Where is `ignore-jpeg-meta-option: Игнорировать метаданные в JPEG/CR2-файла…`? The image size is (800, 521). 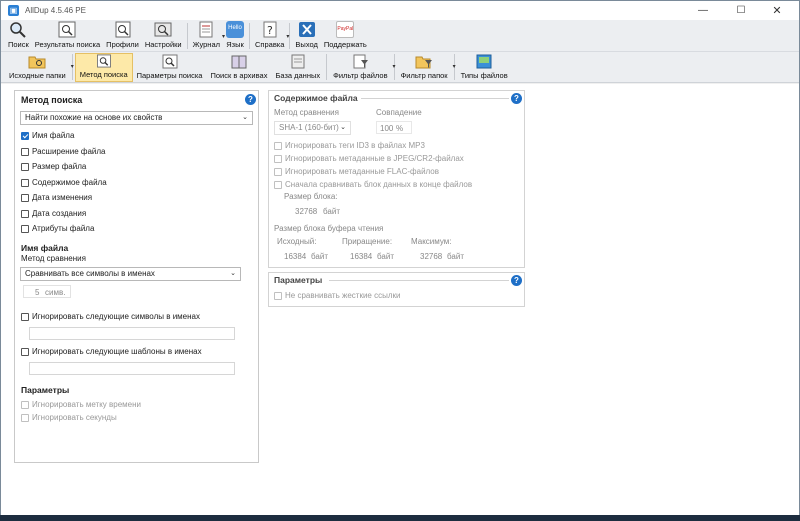
ignore-jpeg-meta-option: Игнорировать метаданные в JPEG/CR2-файла… is located at coordinates (369, 158).